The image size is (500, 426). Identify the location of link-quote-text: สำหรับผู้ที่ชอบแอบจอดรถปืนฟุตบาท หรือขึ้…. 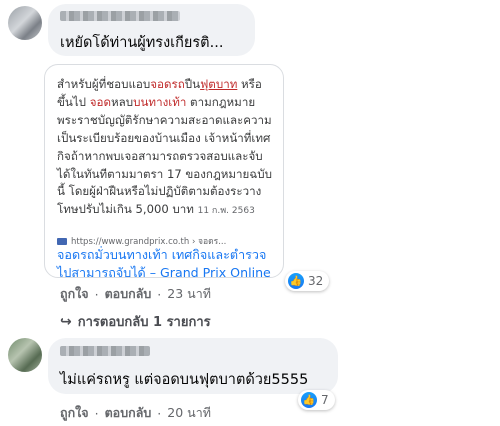
(166, 148).